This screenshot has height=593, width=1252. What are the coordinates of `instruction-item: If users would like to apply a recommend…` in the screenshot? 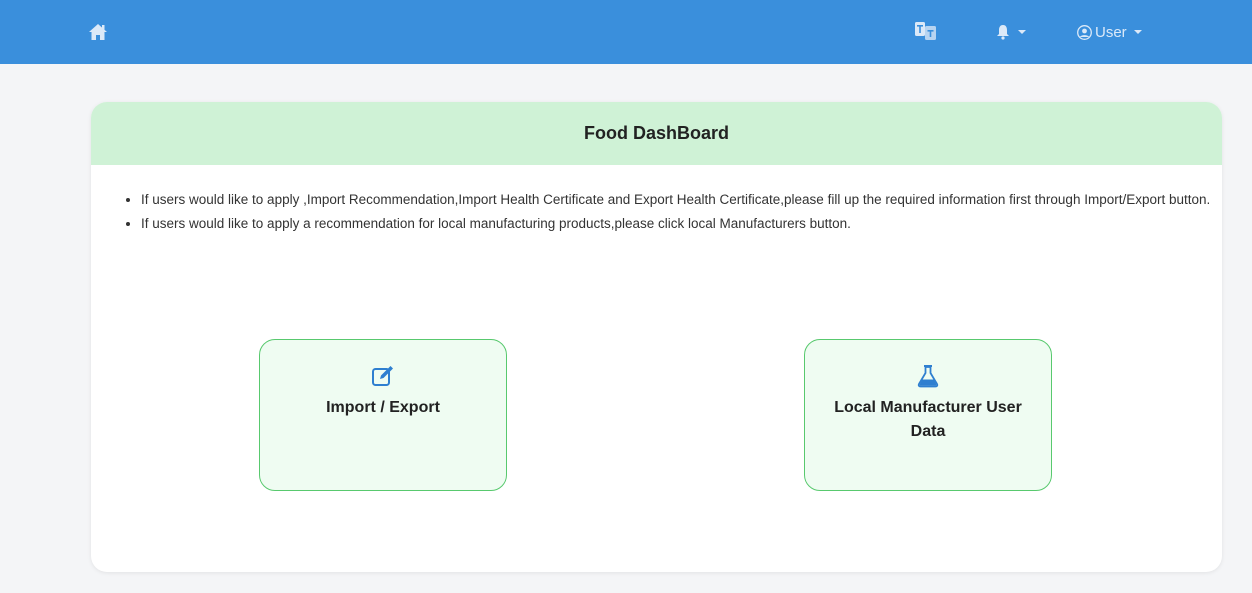 It's located at (681, 224).